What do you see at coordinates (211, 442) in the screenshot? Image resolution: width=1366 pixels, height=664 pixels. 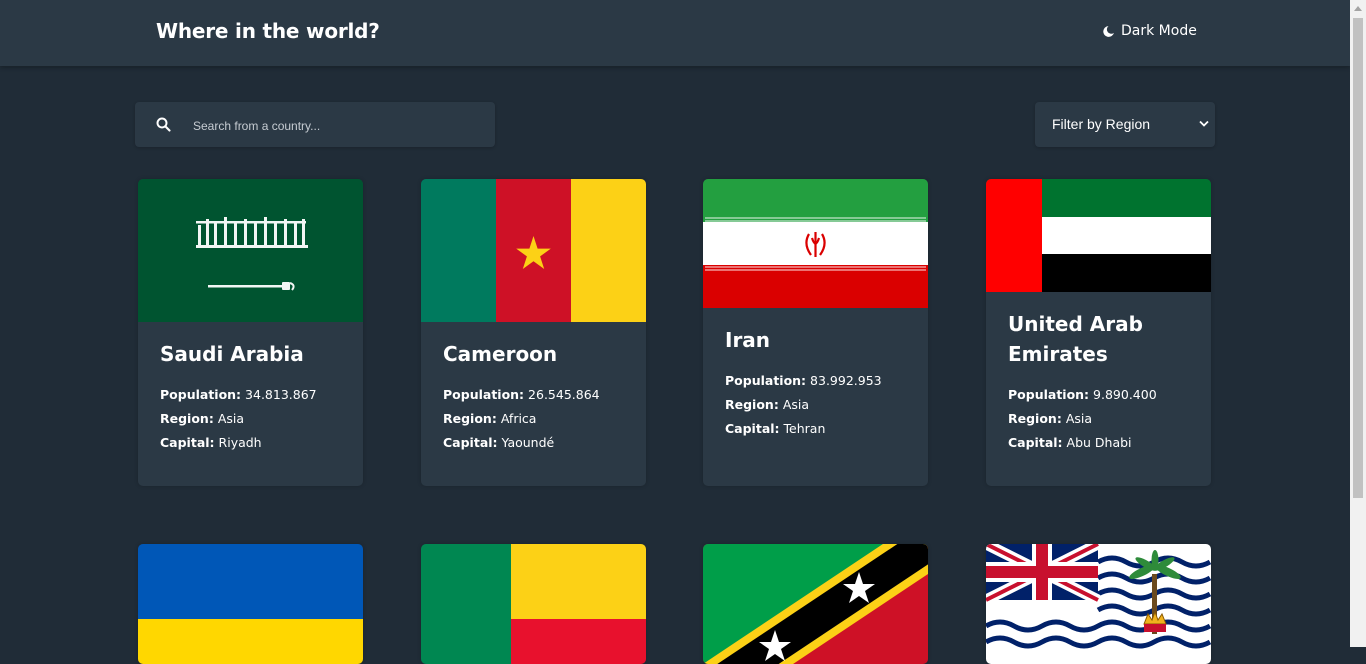 I see `capital-row: Capital: Riyadh` at bounding box center [211, 442].